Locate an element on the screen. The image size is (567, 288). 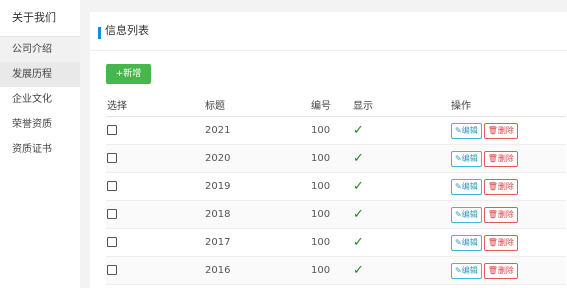
add-button: +新增 is located at coordinates (128, 74).